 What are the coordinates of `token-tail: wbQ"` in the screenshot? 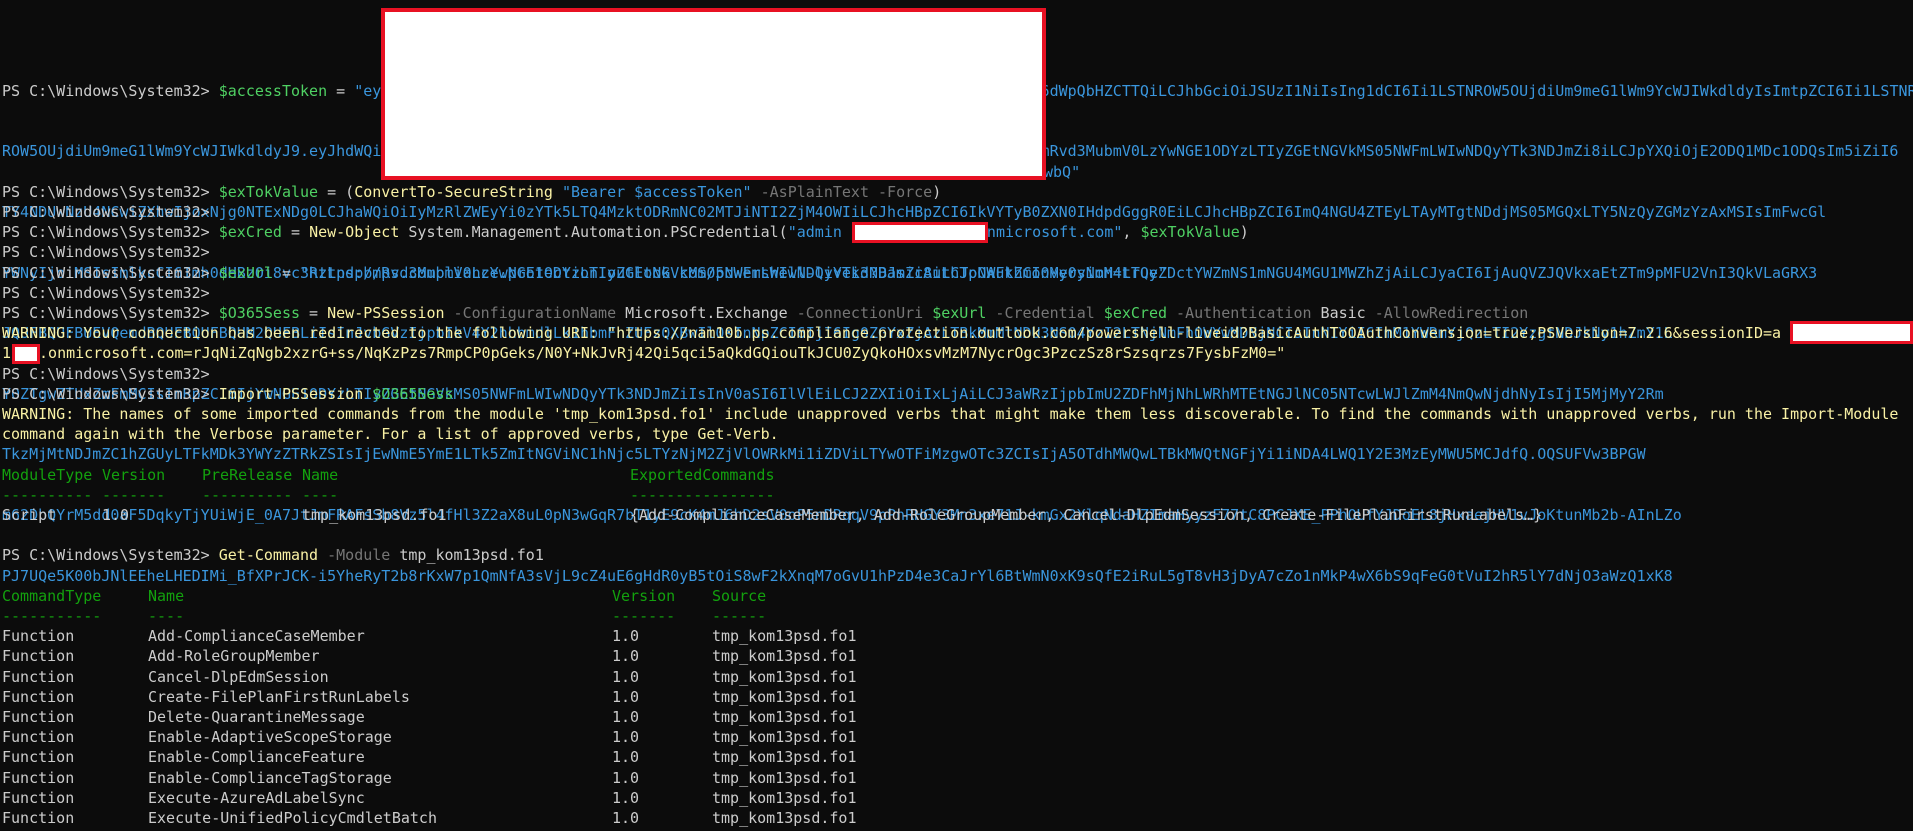 It's located at (1062, 171).